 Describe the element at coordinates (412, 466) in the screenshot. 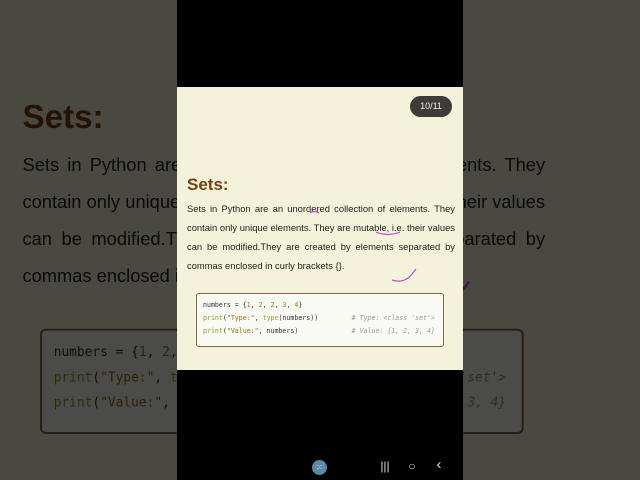

I see `home-button: ○` at that location.